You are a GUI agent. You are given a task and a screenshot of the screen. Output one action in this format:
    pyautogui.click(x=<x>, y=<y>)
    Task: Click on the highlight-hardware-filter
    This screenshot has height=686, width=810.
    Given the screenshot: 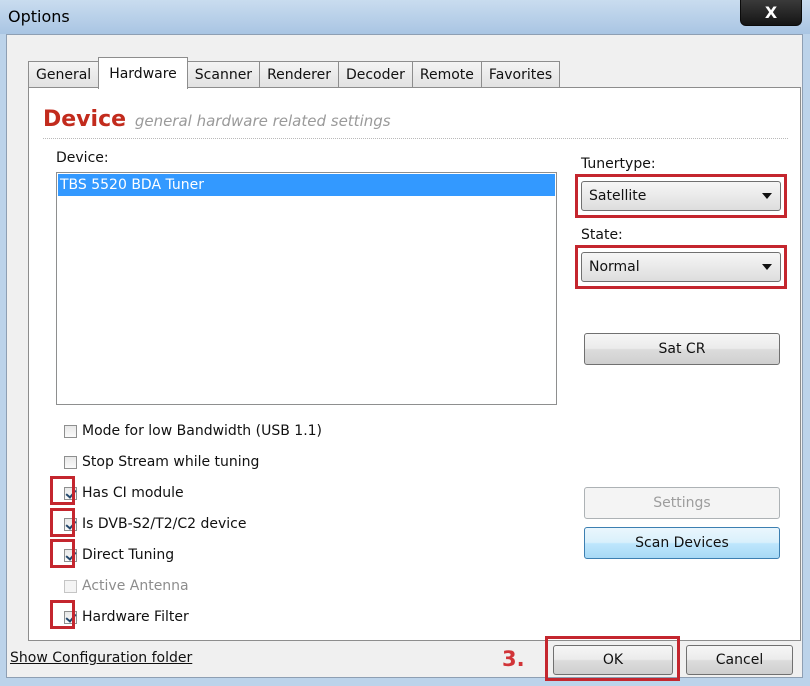 What is the action you would take?
    pyautogui.click(x=62, y=614)
    